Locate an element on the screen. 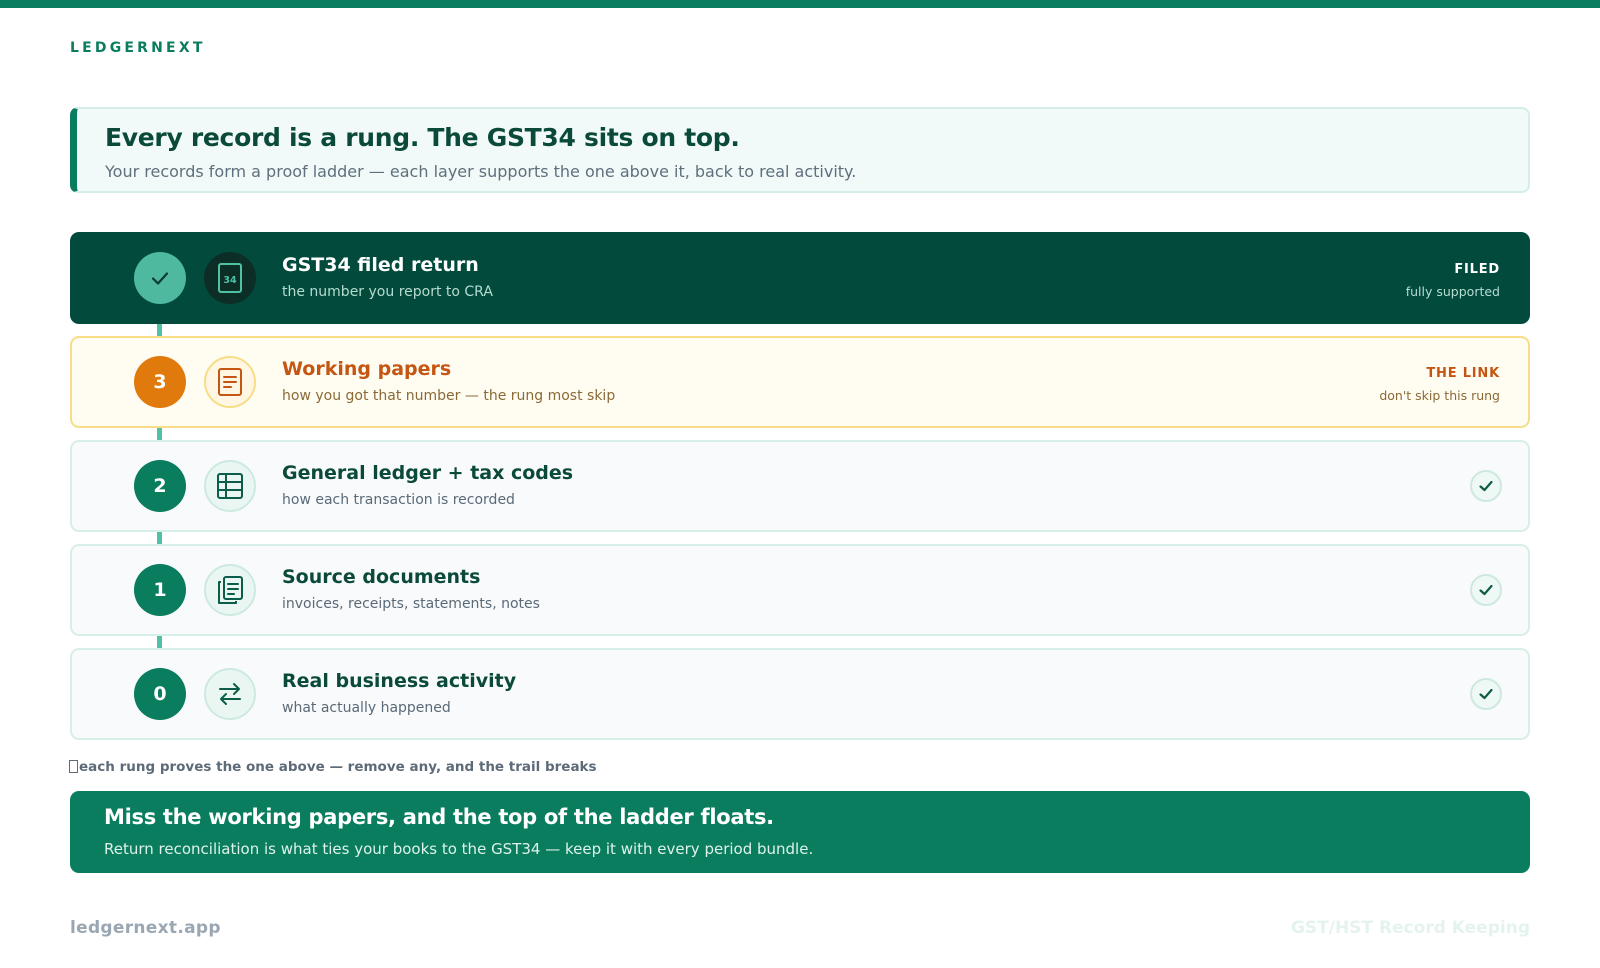  check-marker-icon is located at coordinates (160, 278).